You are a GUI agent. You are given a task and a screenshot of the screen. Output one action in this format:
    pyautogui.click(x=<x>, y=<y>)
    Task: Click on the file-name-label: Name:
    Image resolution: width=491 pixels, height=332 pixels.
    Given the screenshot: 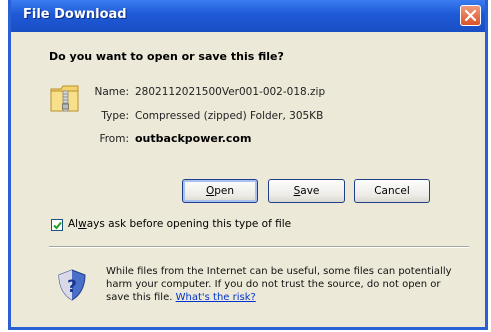 What is the action you would take?
    pyautogui.click(x=111, y=92)
    